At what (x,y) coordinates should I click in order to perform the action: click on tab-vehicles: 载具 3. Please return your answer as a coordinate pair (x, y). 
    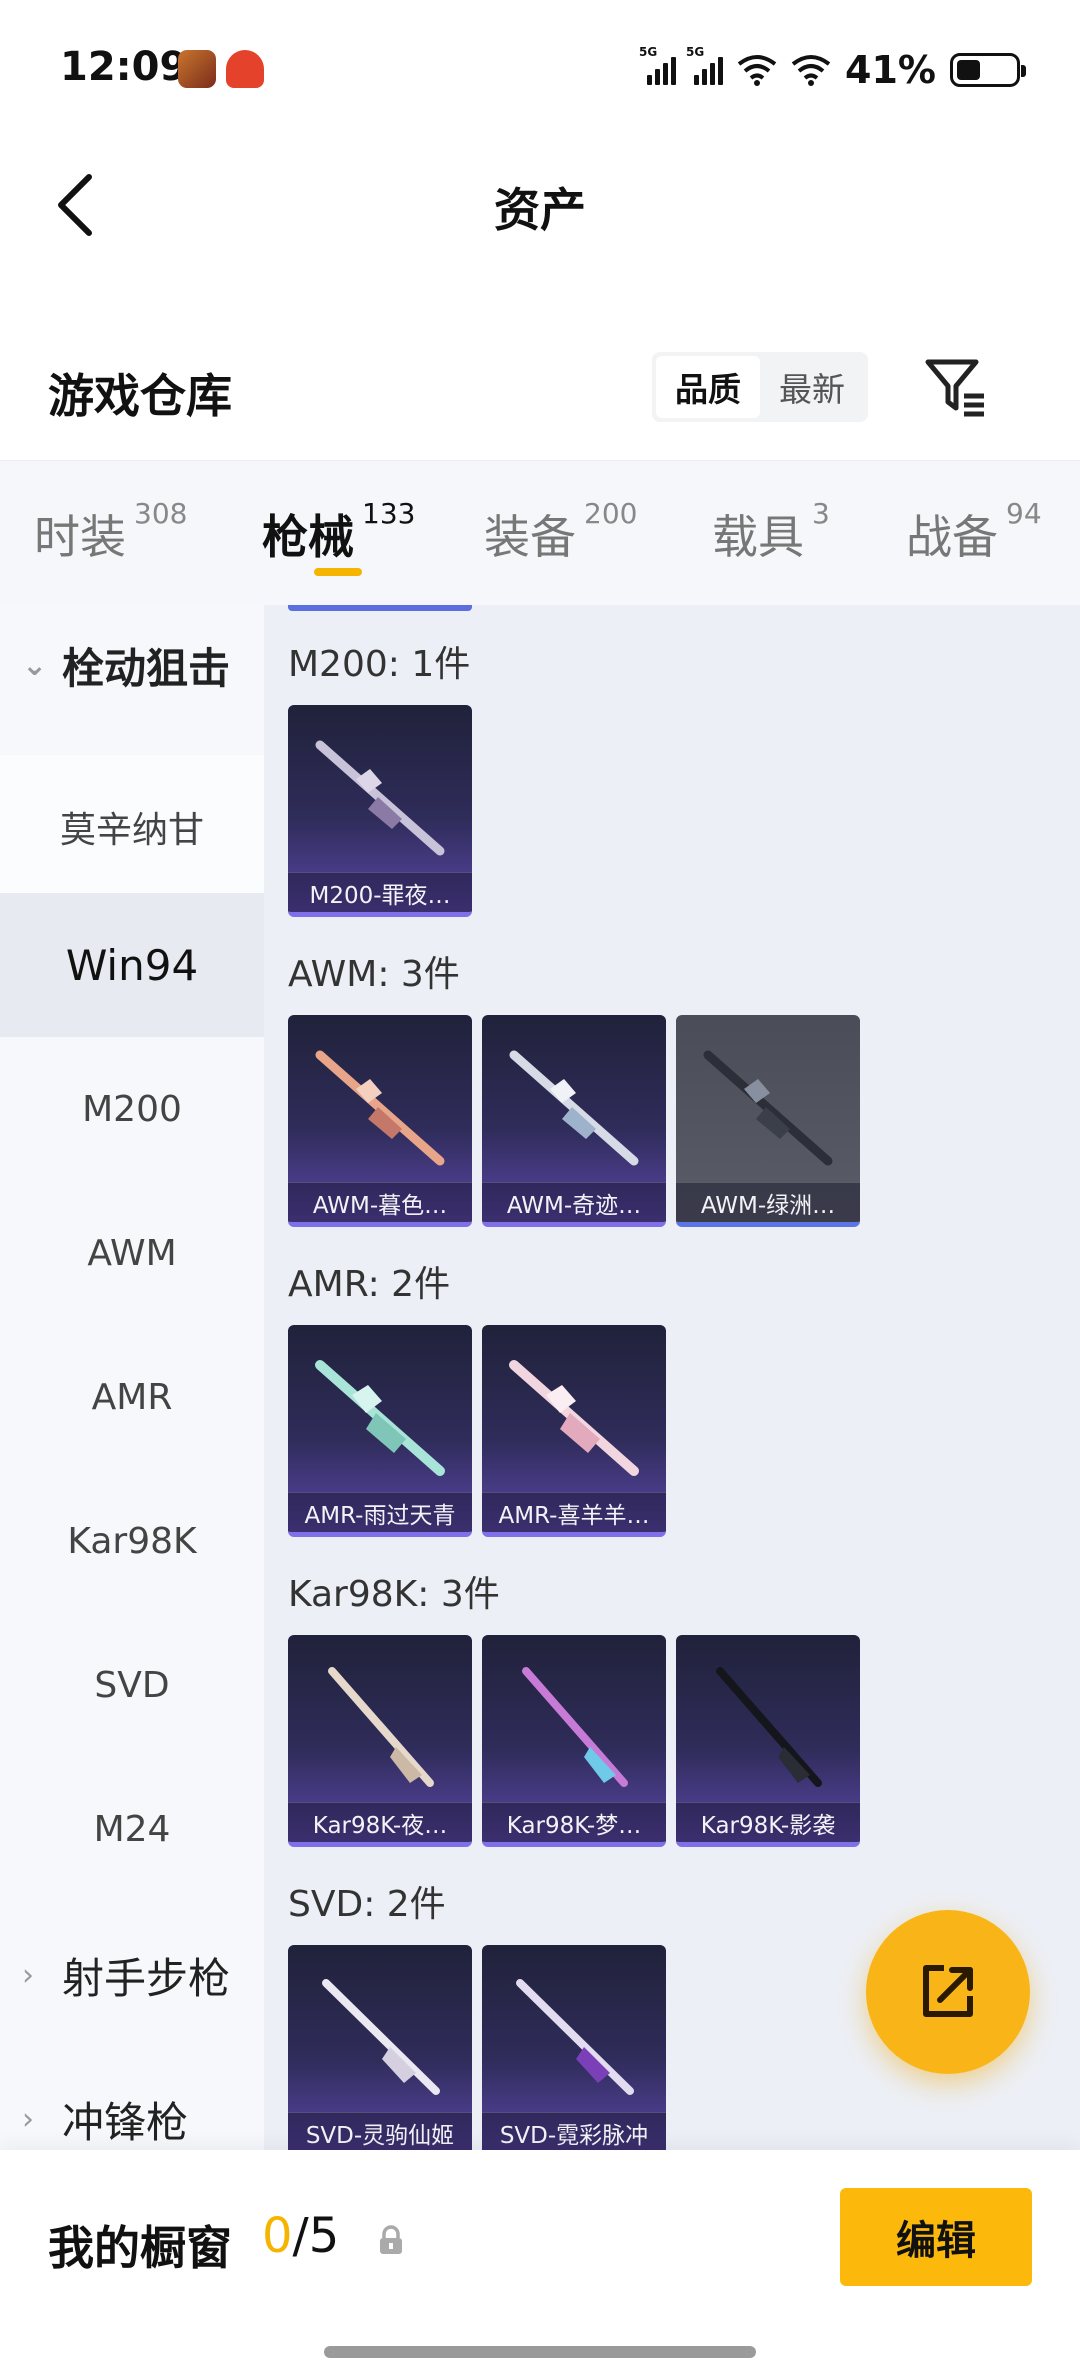
    Looking at the image, I should click on (771, 532).